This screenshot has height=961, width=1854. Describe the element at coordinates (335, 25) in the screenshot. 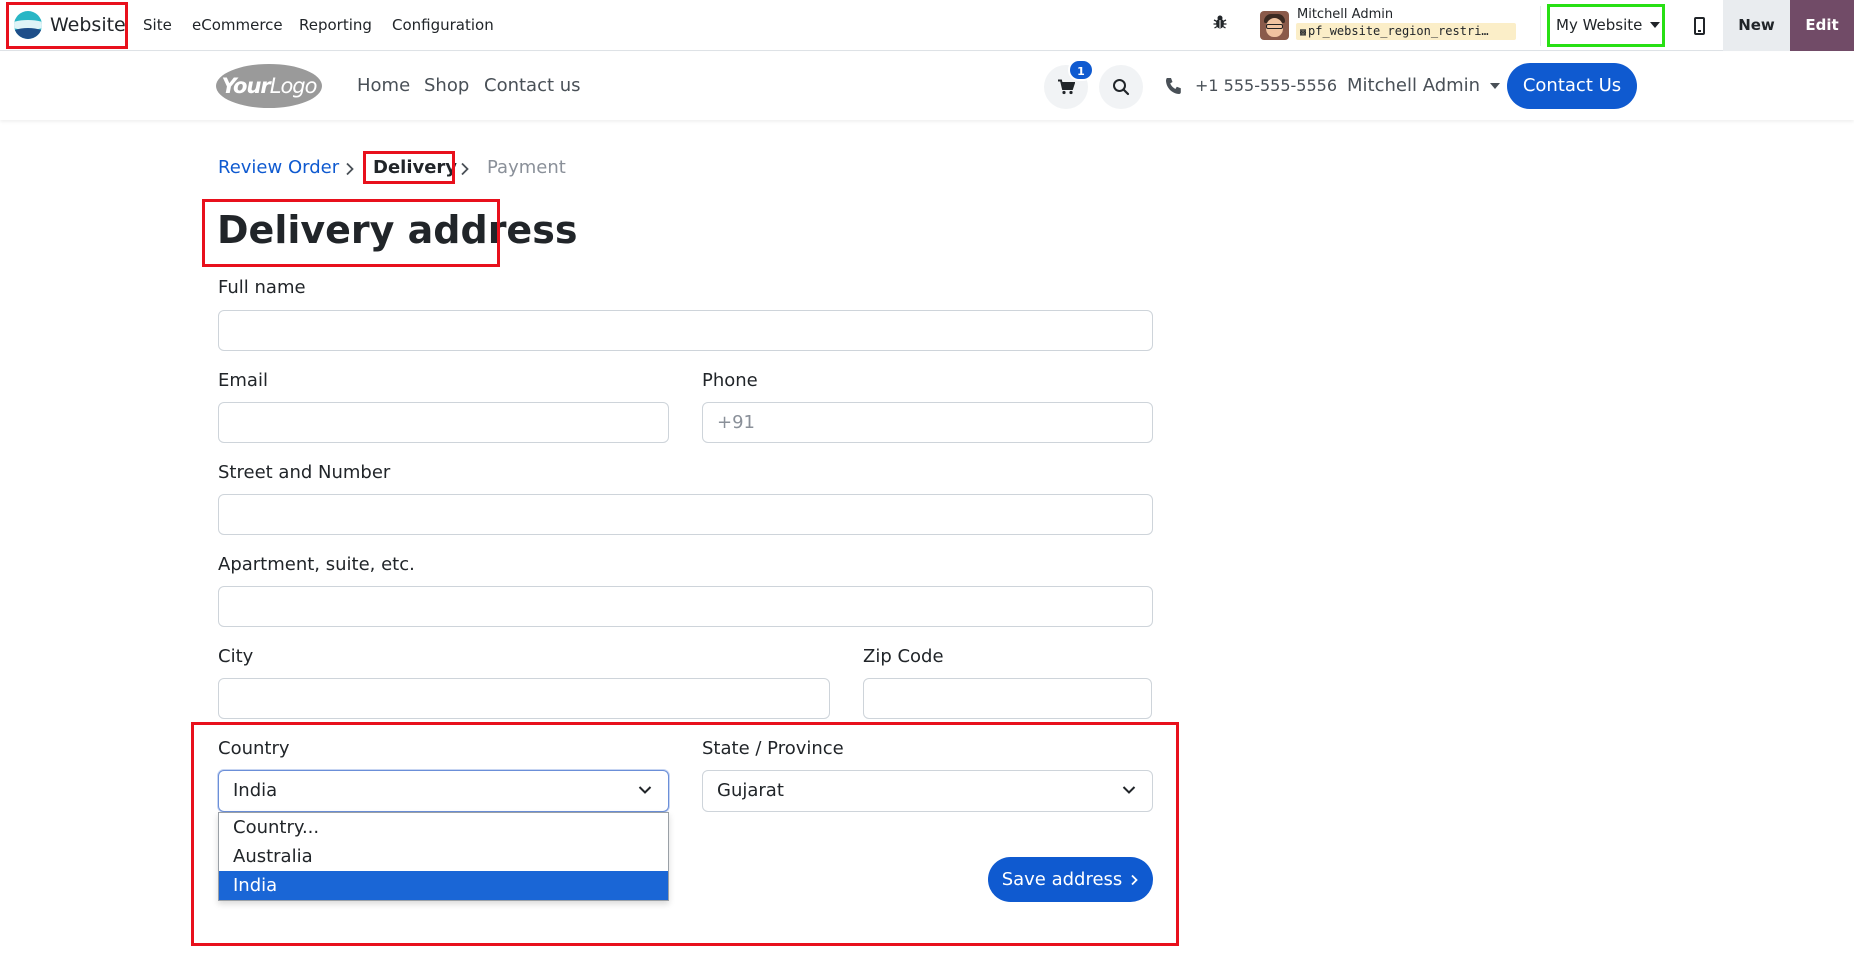

I see `menu-reporting: Reporting` at that location.